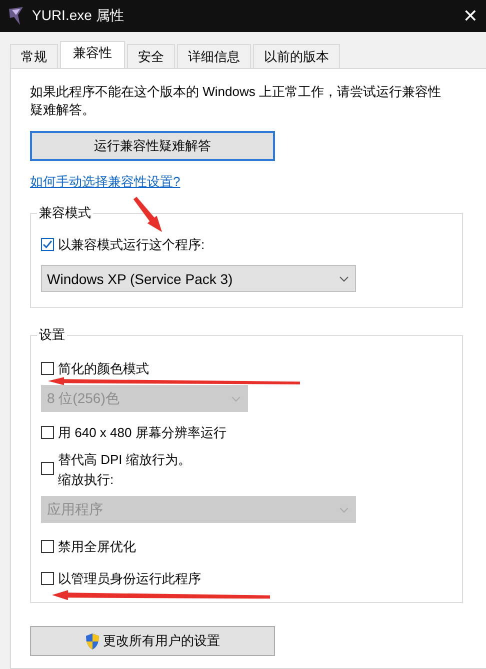 The image size is (486, 669). What do you see at coordinates (86, 479) in the screenshot?
I see `checkbox-sublabel: 缩放执行:` at bounding box center [86, 479].